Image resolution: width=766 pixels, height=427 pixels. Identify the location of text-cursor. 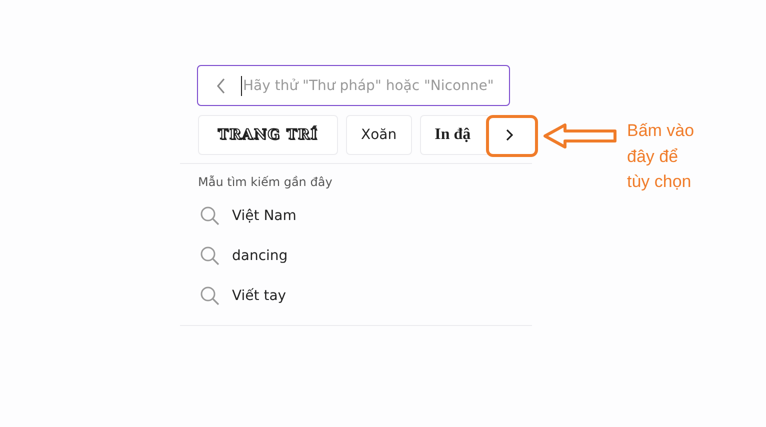
(241, 86).